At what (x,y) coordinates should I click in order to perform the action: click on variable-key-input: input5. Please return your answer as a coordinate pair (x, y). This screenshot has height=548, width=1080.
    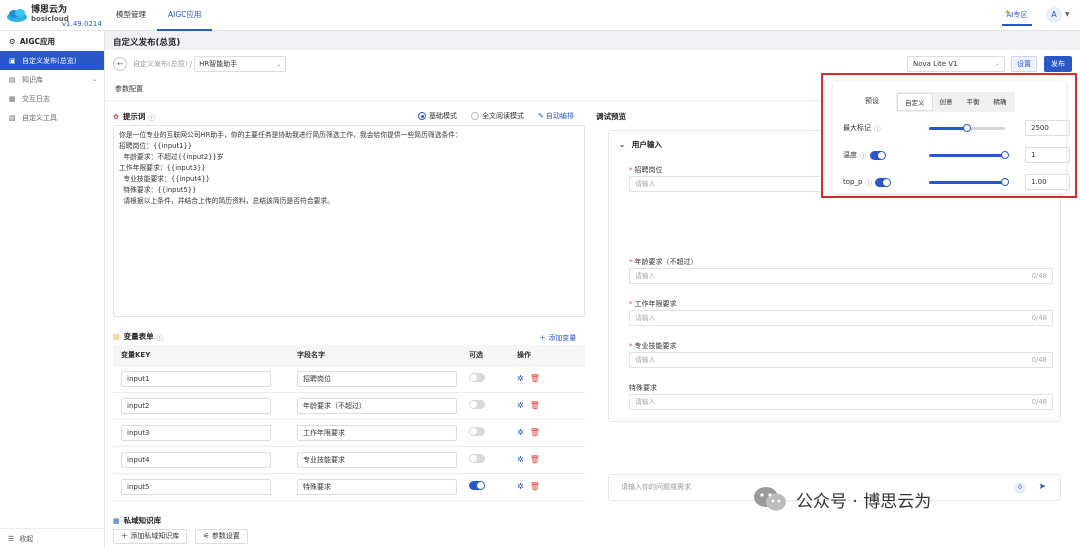
    Looking at the image, I should click on (196, 486).